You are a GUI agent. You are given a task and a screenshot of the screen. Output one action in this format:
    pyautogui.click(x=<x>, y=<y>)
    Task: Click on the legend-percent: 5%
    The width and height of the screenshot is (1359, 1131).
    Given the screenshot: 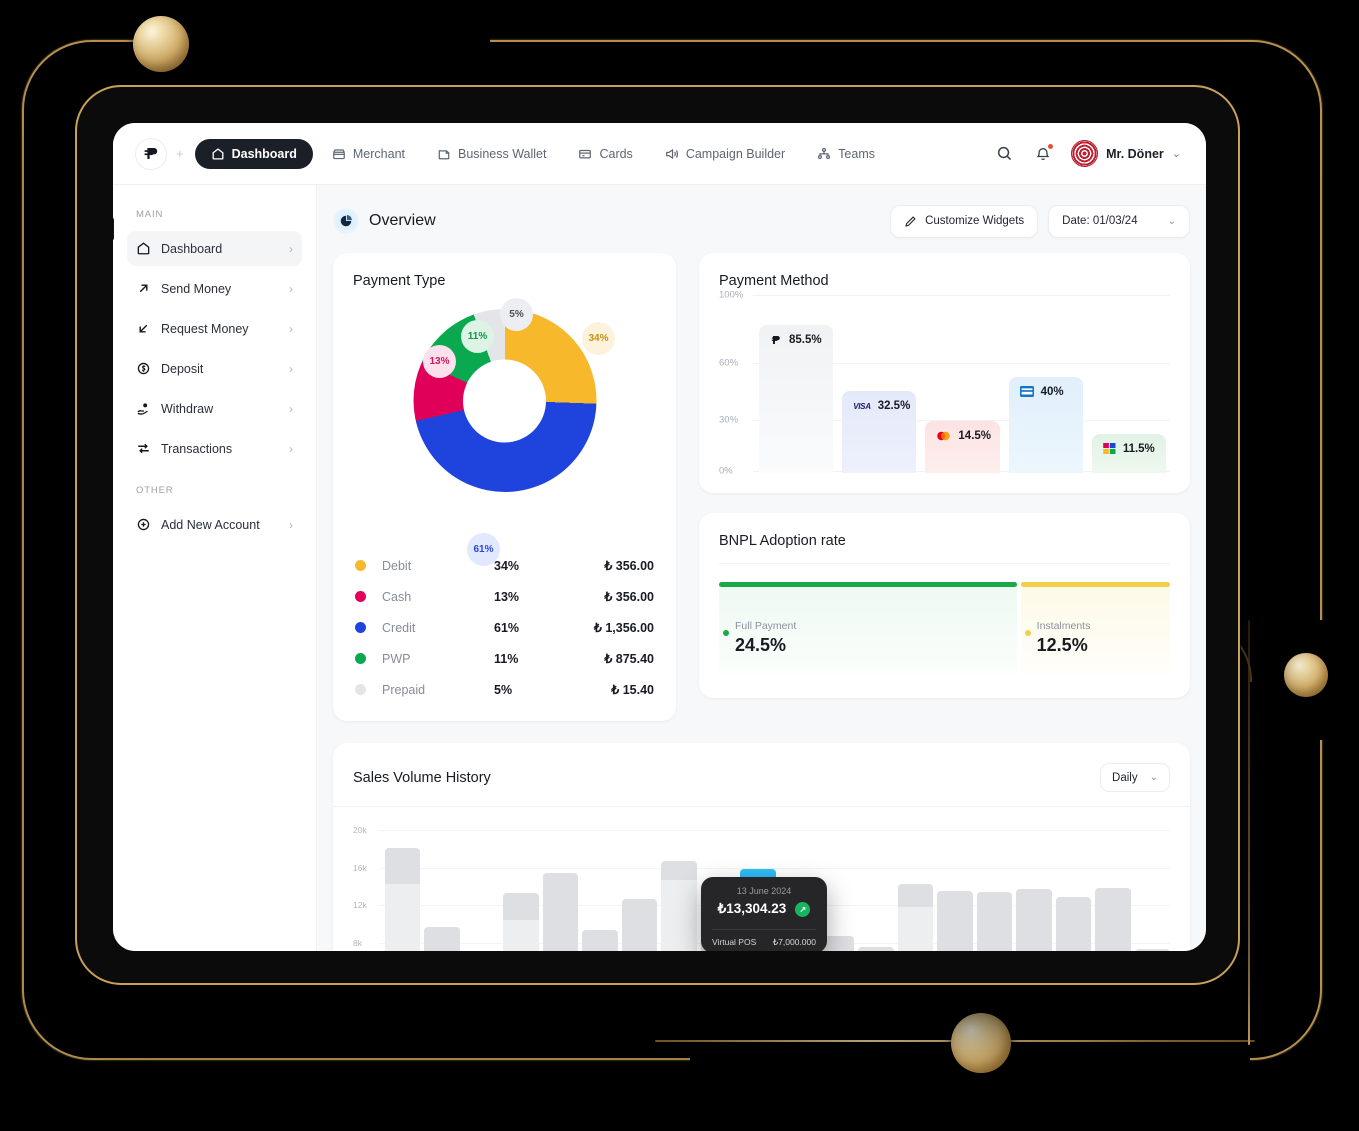 What is the action you would take?
    pyautogui.click(x=503, y=689)
    